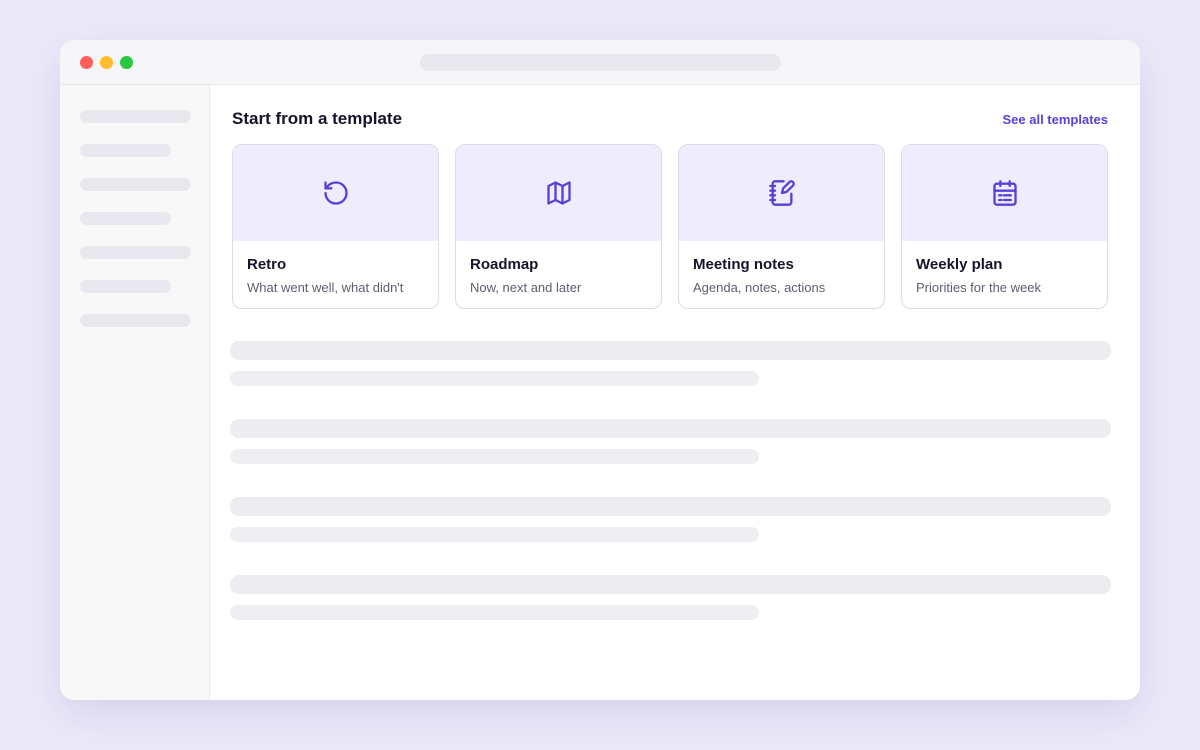  Describe the element at coordinates (86, 62) in the screenshot. I see `close-window-button` at that location.